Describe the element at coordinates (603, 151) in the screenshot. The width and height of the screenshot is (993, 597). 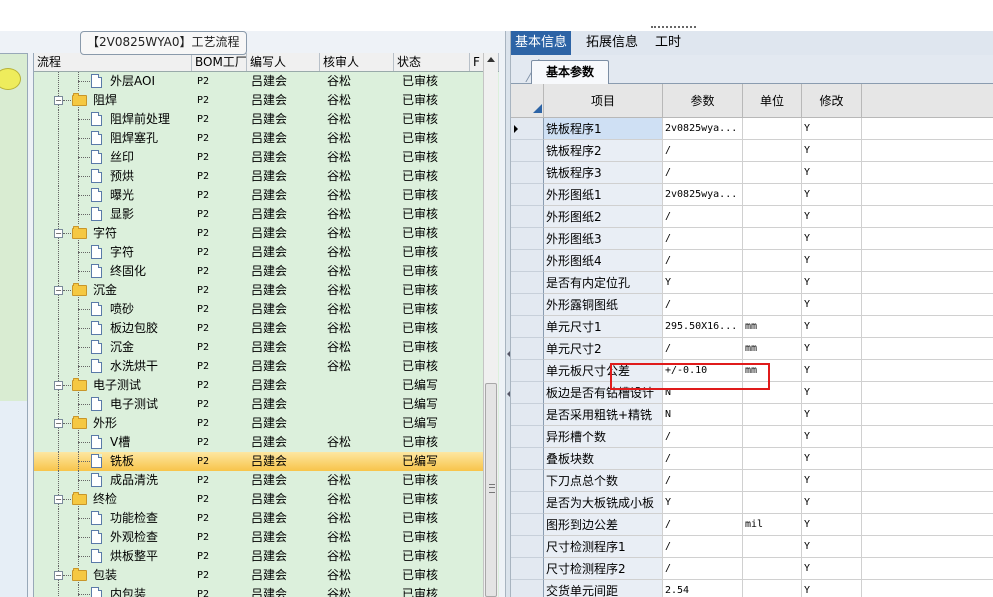
I see `item-cell: 铣板程序2` at that location.